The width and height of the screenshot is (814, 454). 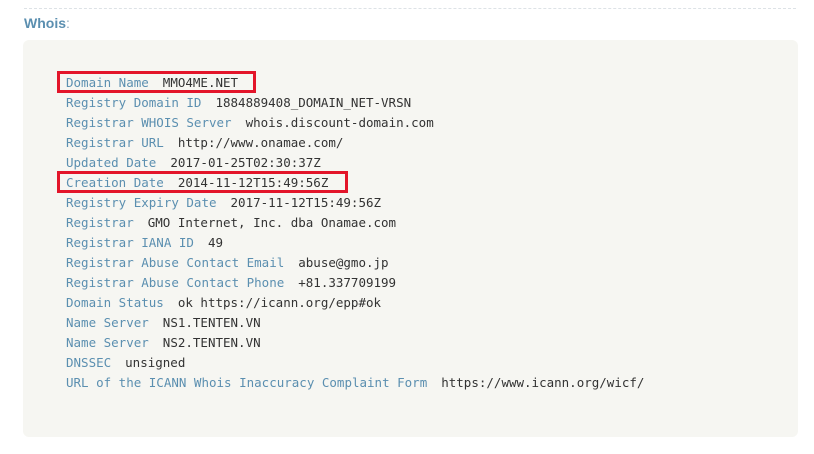 I want to click on whois-row-name-server-1: Name Server NS1.TENTEN.VN, so click(x=355, y=323).